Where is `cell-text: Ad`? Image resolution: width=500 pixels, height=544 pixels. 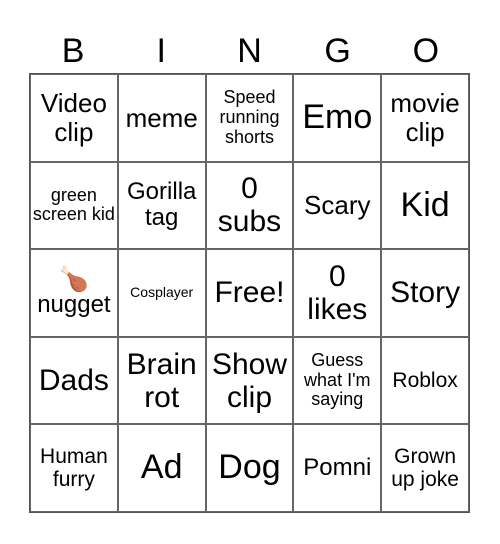 cell-text: Ad is located at coordinates (161, 467).